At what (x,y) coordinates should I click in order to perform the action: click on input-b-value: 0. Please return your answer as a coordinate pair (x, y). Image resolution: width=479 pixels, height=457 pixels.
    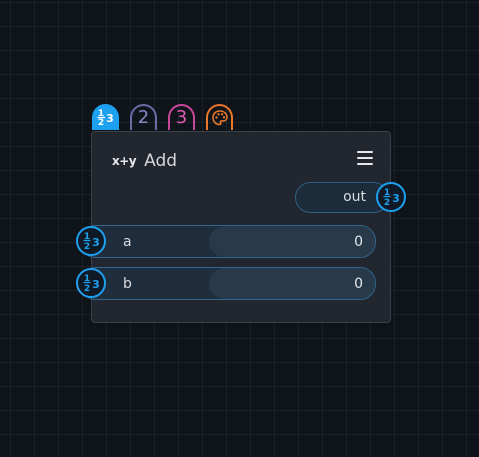
    Looking at the image, I should click on (358, 284).